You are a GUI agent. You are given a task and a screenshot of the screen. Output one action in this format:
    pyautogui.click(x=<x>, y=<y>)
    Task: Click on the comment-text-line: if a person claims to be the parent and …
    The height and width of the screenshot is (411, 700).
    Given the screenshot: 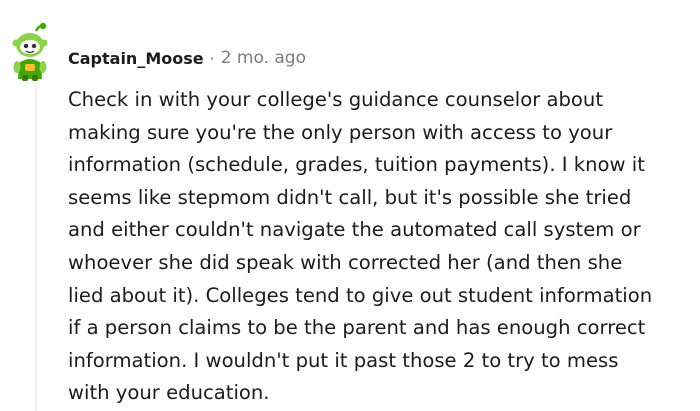 What is the action you would take?
    pyautogui.click(x=357, y=328)
    